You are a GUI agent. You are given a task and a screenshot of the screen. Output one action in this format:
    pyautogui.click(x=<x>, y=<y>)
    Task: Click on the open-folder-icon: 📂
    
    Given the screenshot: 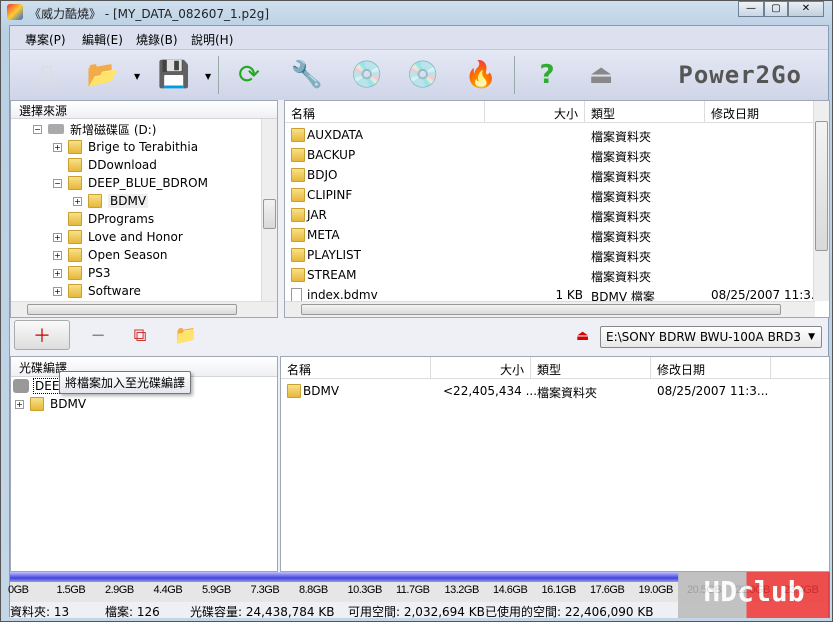 What is the action you would take?
    pyautogui.click(x=103, y=75)
    